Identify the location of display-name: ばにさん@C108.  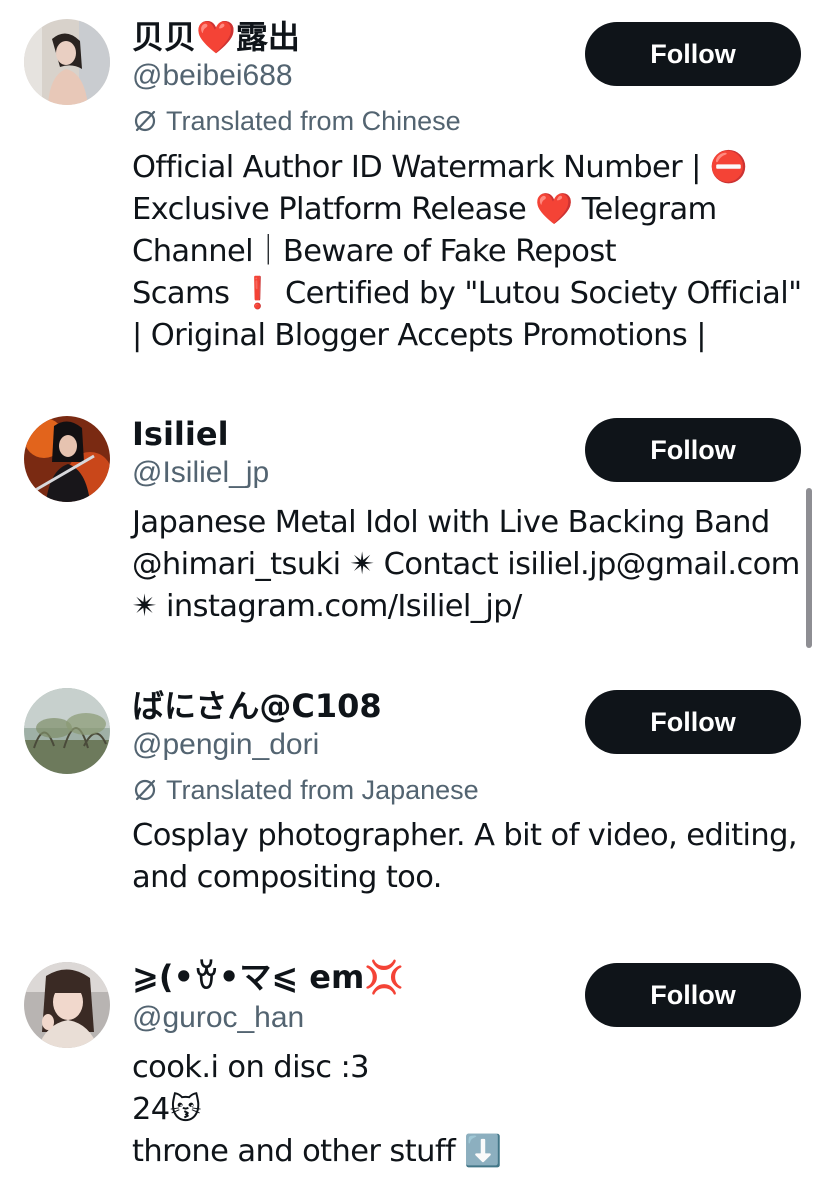
(257, 706).